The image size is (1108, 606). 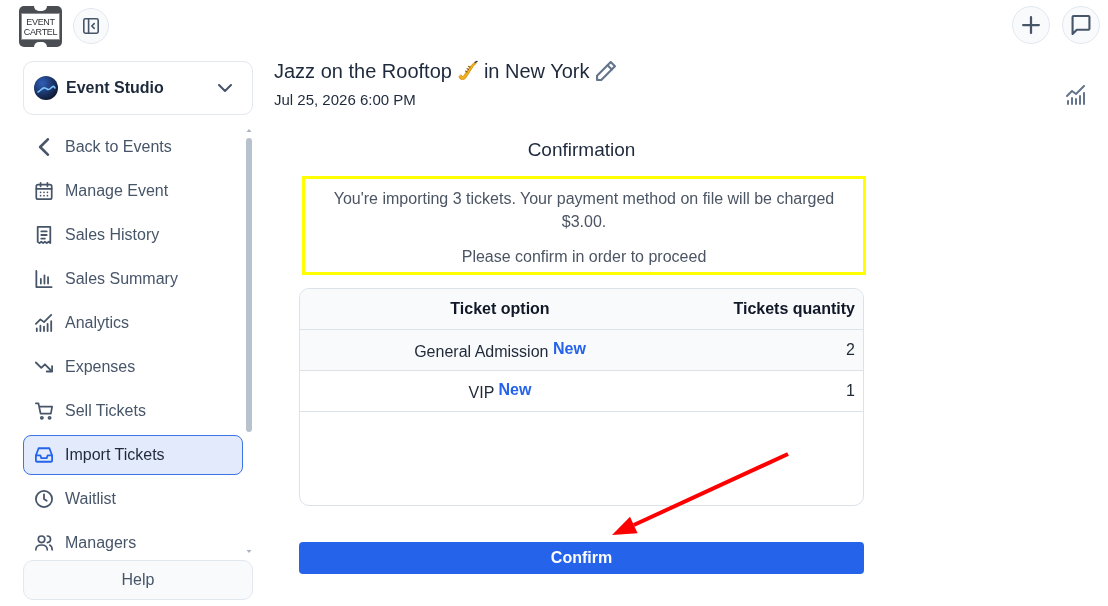 What do you see at coordinates (581, 558) in the screenshot?
I see `confirm-button: Confirm` at bounding box center [581, 558].